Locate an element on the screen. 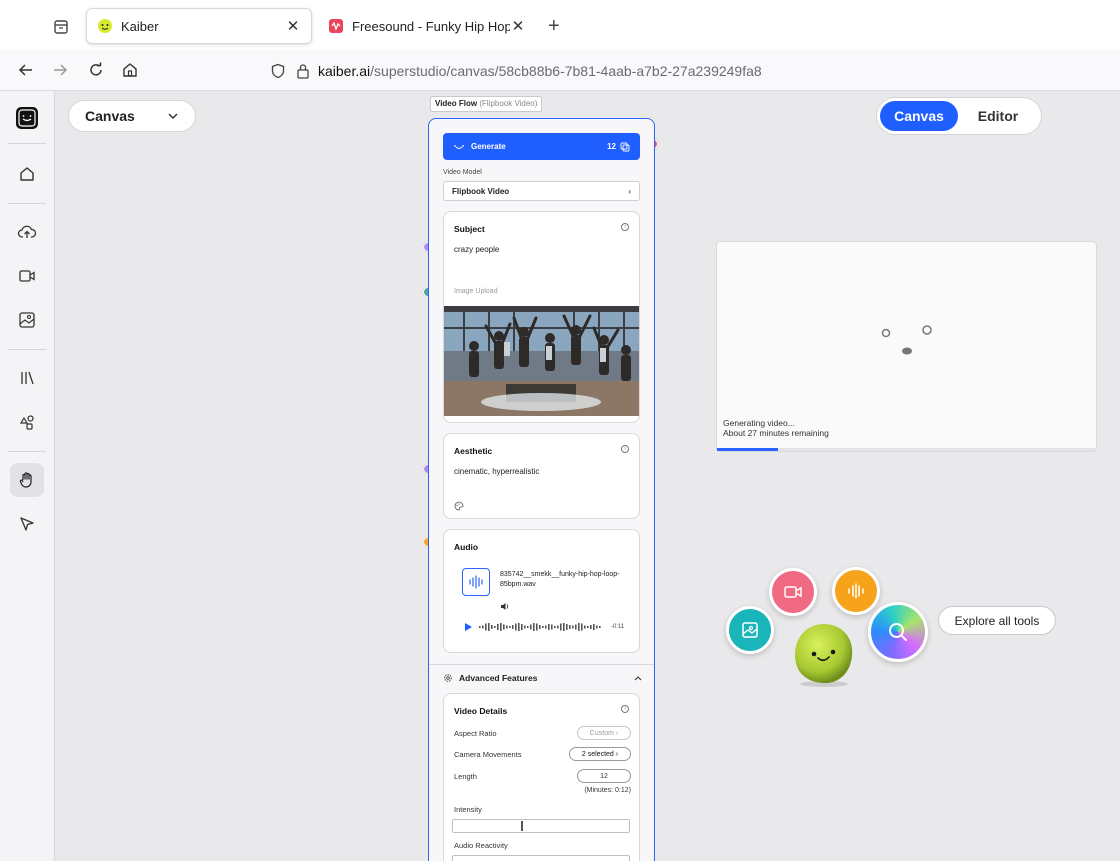  audio-waveform is located at coordinates (542, 627).